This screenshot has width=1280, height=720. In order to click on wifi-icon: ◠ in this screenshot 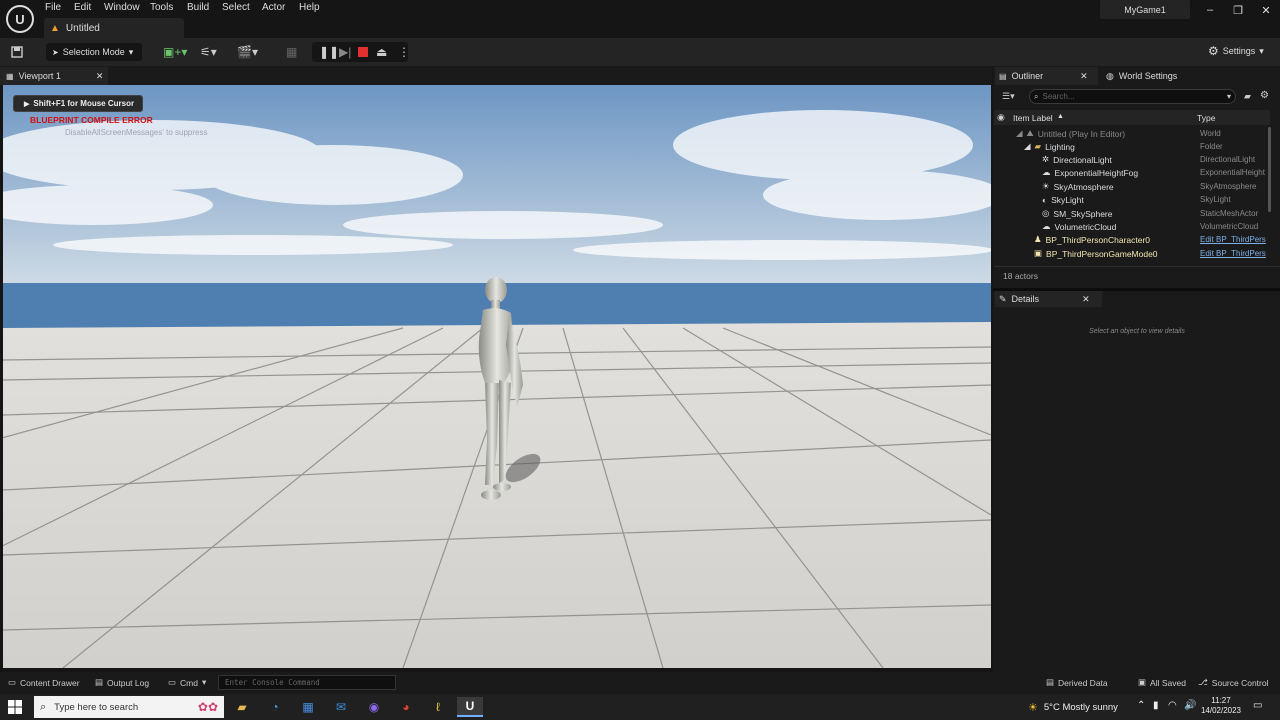, I will do `click(1172, 705)`.